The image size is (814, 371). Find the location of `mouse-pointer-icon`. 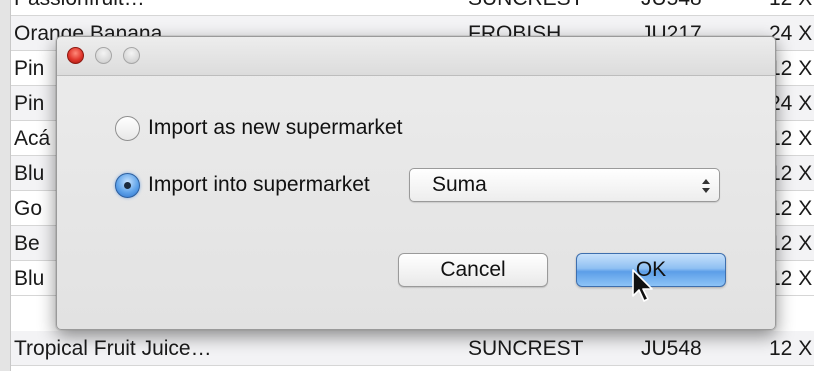

mouse-pointer-icon is located at coordinates (642, 285).